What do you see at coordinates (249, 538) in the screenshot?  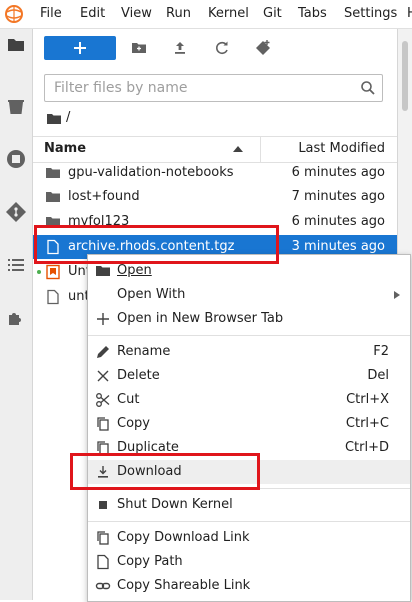 I see `menu-item-copy-download-link: Copy Download Link` at bounding box center [249, 538].